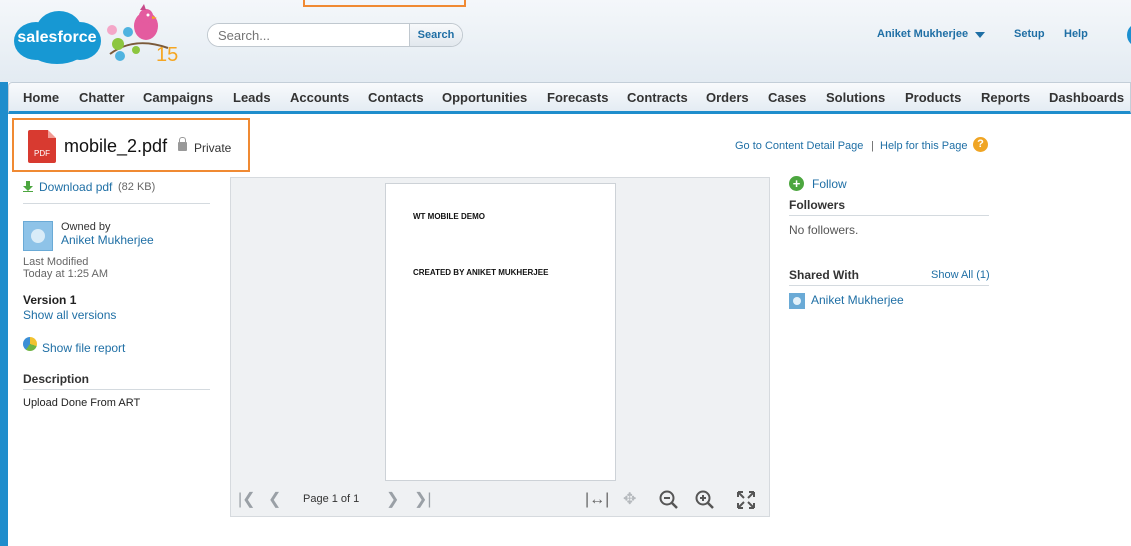 The image size is (1131, 546). I want to click on description-heading: Description, so click(56, 379).